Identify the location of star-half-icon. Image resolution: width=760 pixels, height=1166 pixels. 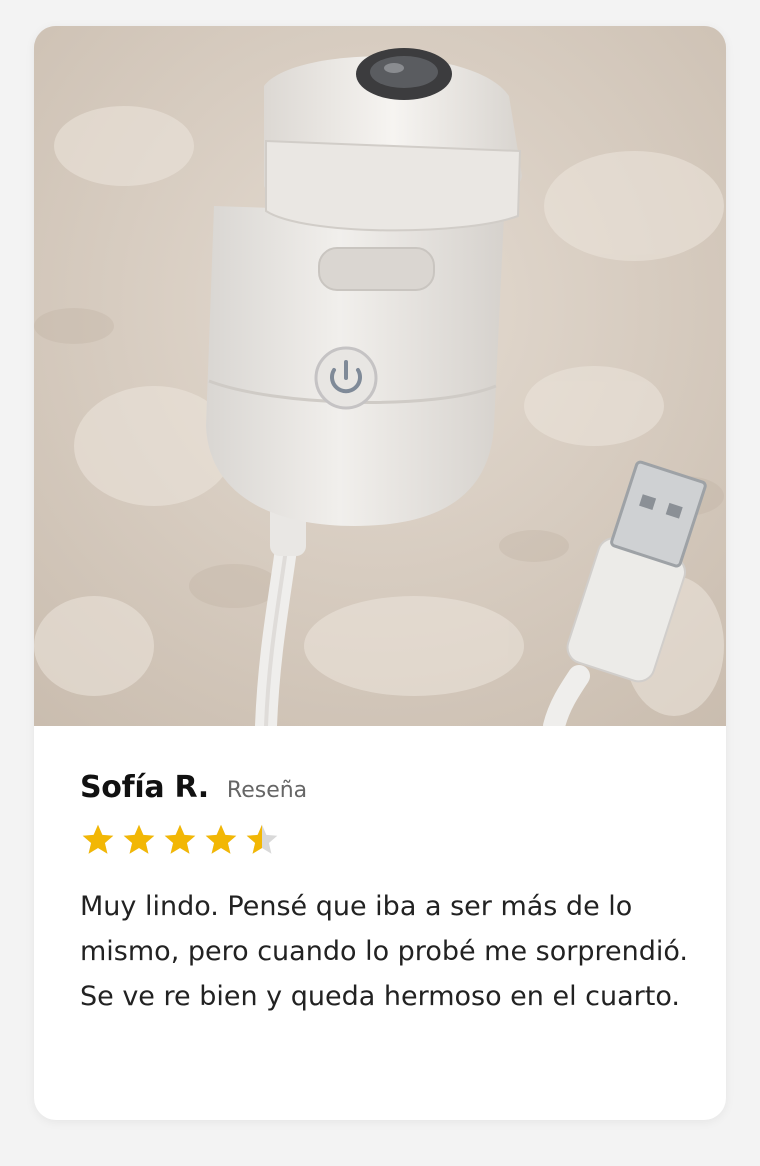
(262, 839).